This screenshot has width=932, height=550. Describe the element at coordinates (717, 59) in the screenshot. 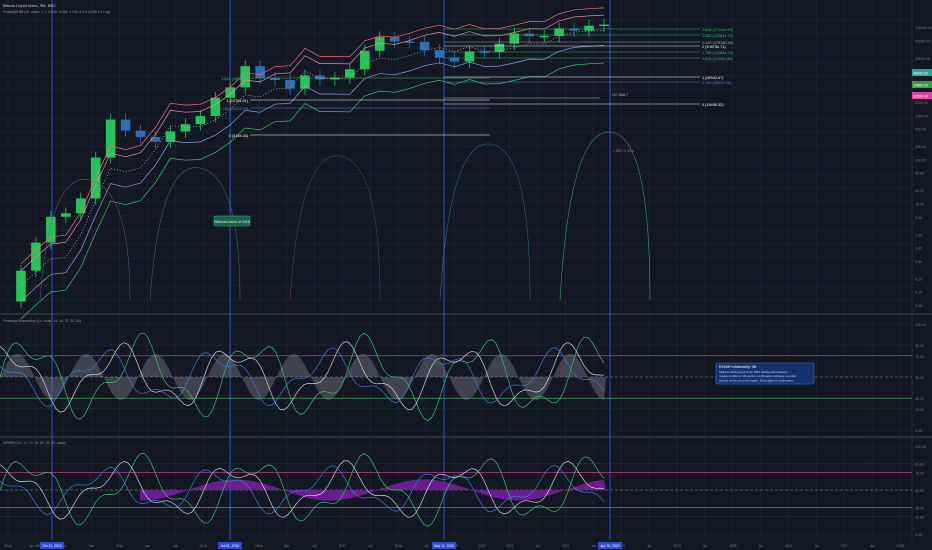

I see `fib-level-label: 1.618 (113451.88)` at that location.